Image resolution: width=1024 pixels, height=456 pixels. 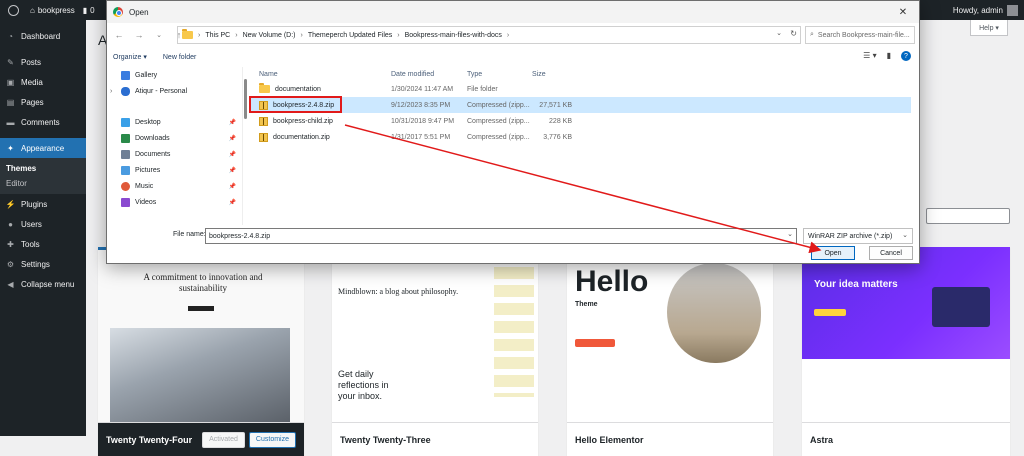 I want to click on highlight-box, so click(x=295, y=104).